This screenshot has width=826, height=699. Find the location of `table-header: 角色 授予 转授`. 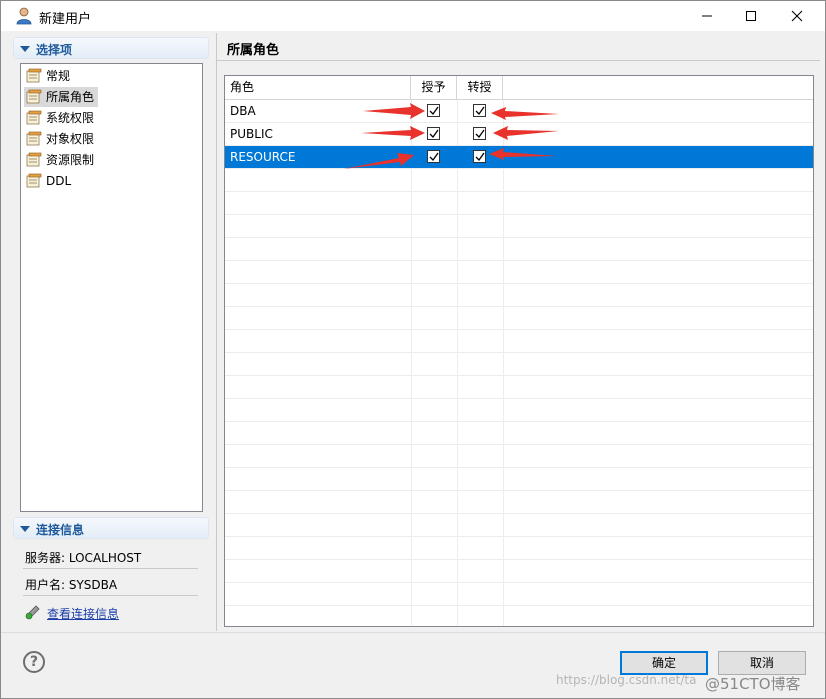

table-header: 角色 授予 转授 is located at coordinates (519, 88).